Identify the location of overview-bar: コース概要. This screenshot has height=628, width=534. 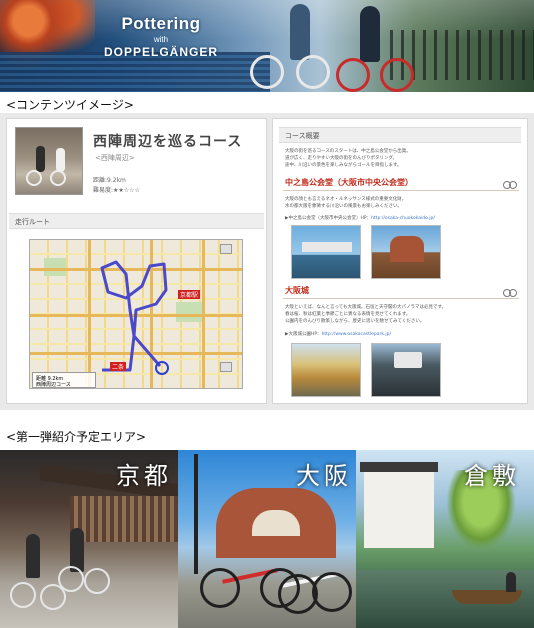
(400, 135).